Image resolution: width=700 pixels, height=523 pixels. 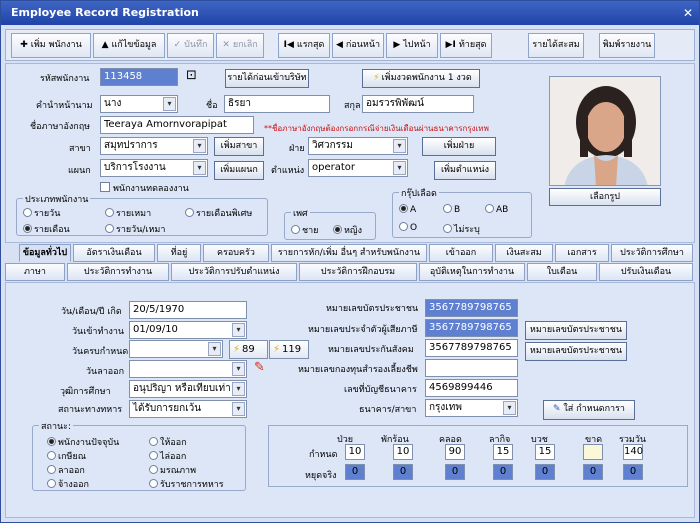 What do you see at coordinates (218, 213) in the screenshot?
I see `radio-special-monthly: รายเดือนพิเศษ` at bounding box center [218, 213].